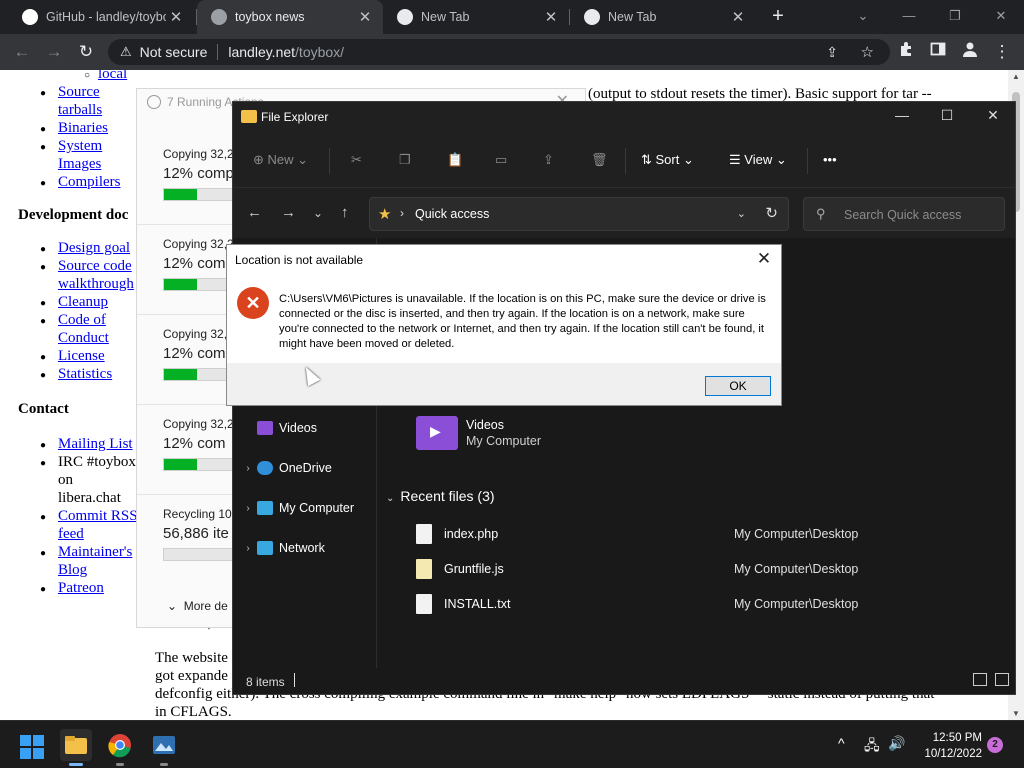  What do you see at coordinates (83, 128) in the screenshot?
I see `link-binaries: Binaries` at bounding box center [83, 128].